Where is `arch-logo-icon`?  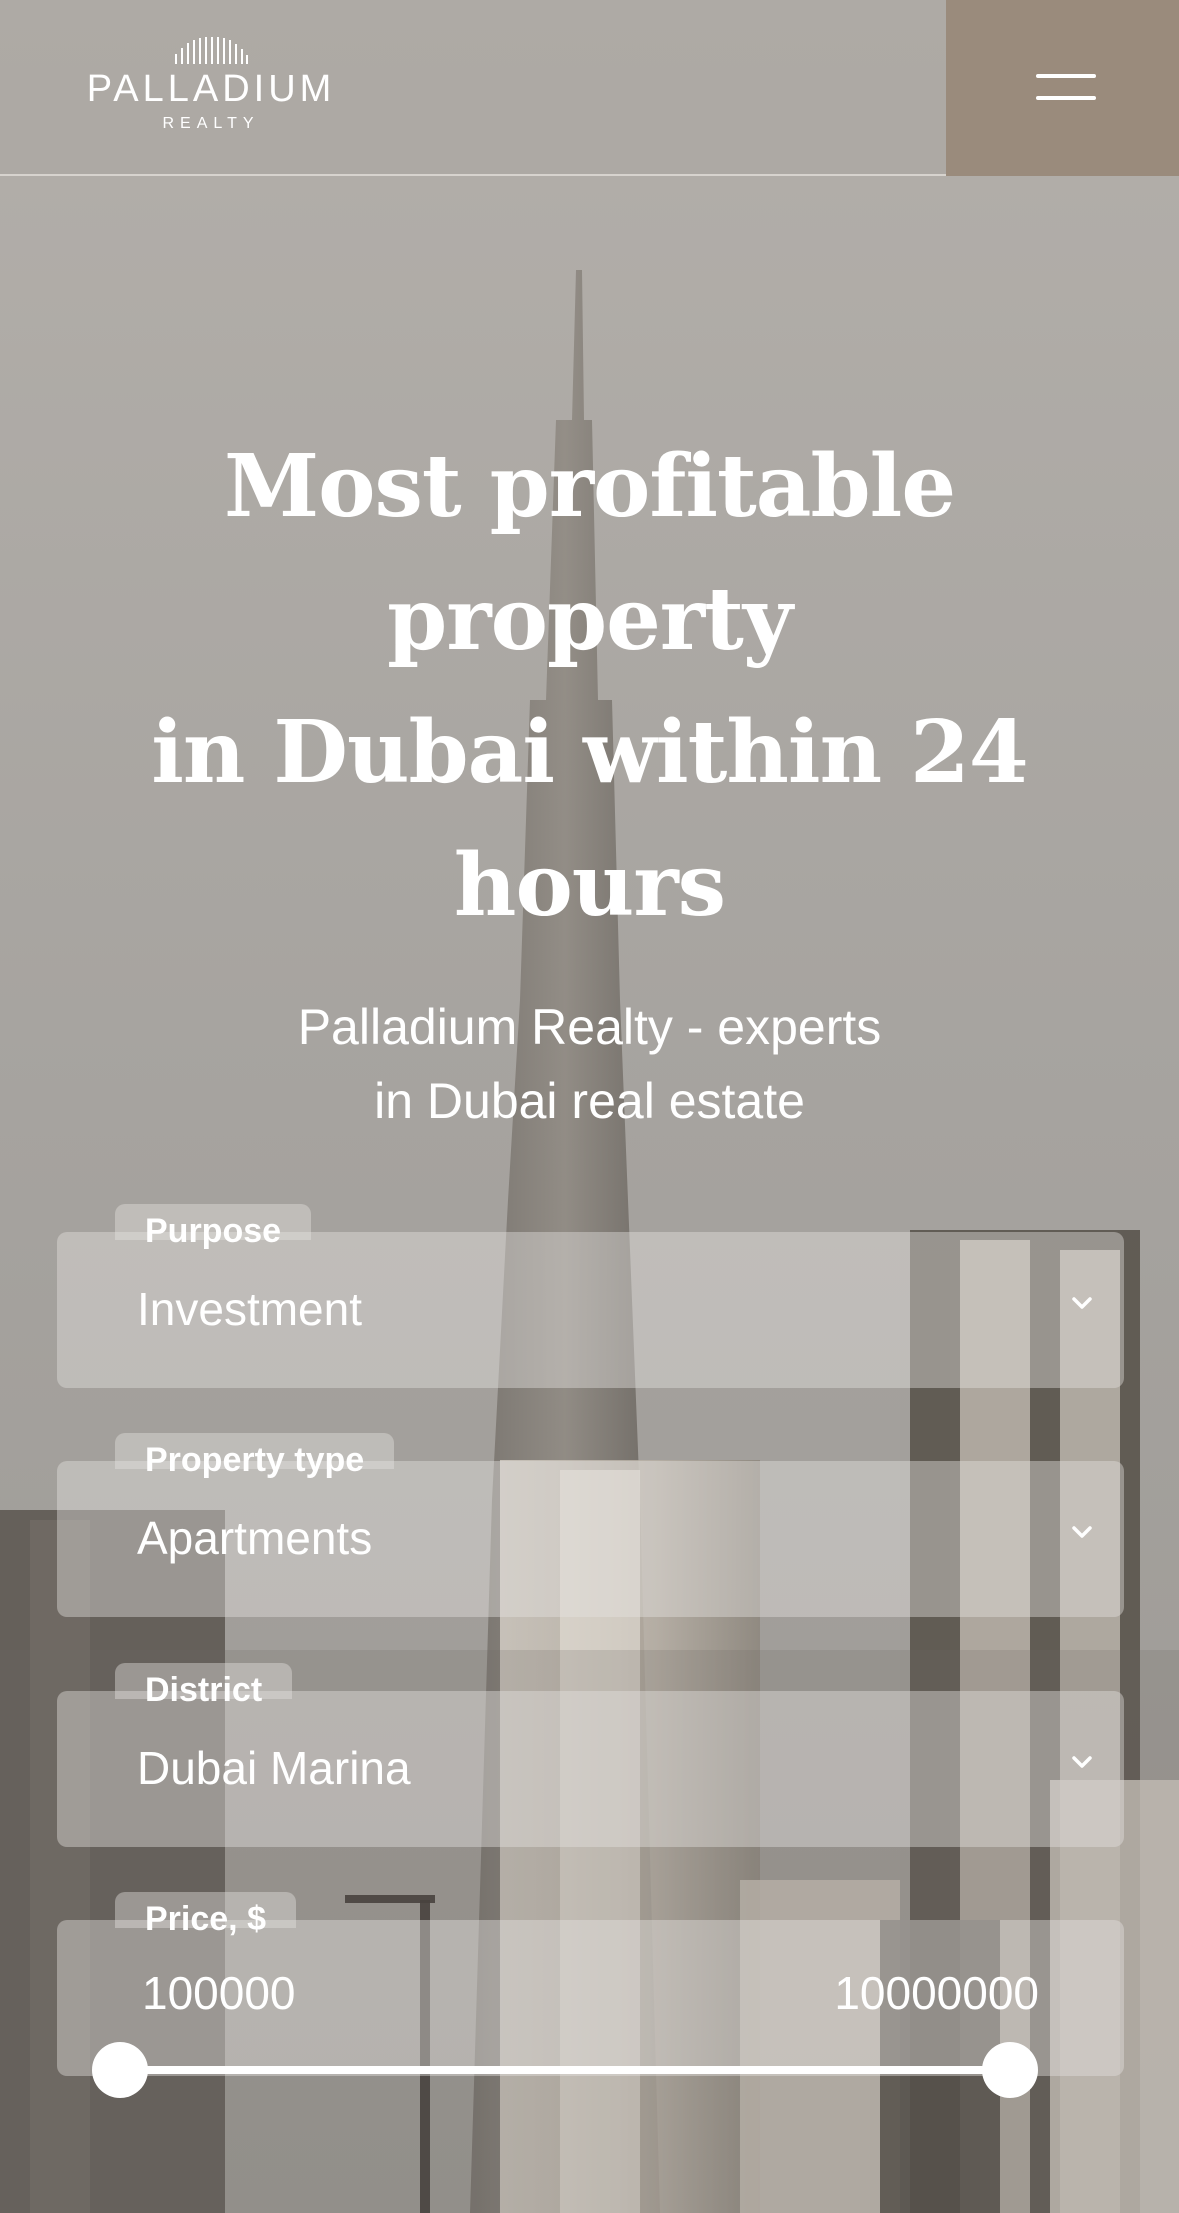
arch-logo-icon is located at coordinates (211, 50).